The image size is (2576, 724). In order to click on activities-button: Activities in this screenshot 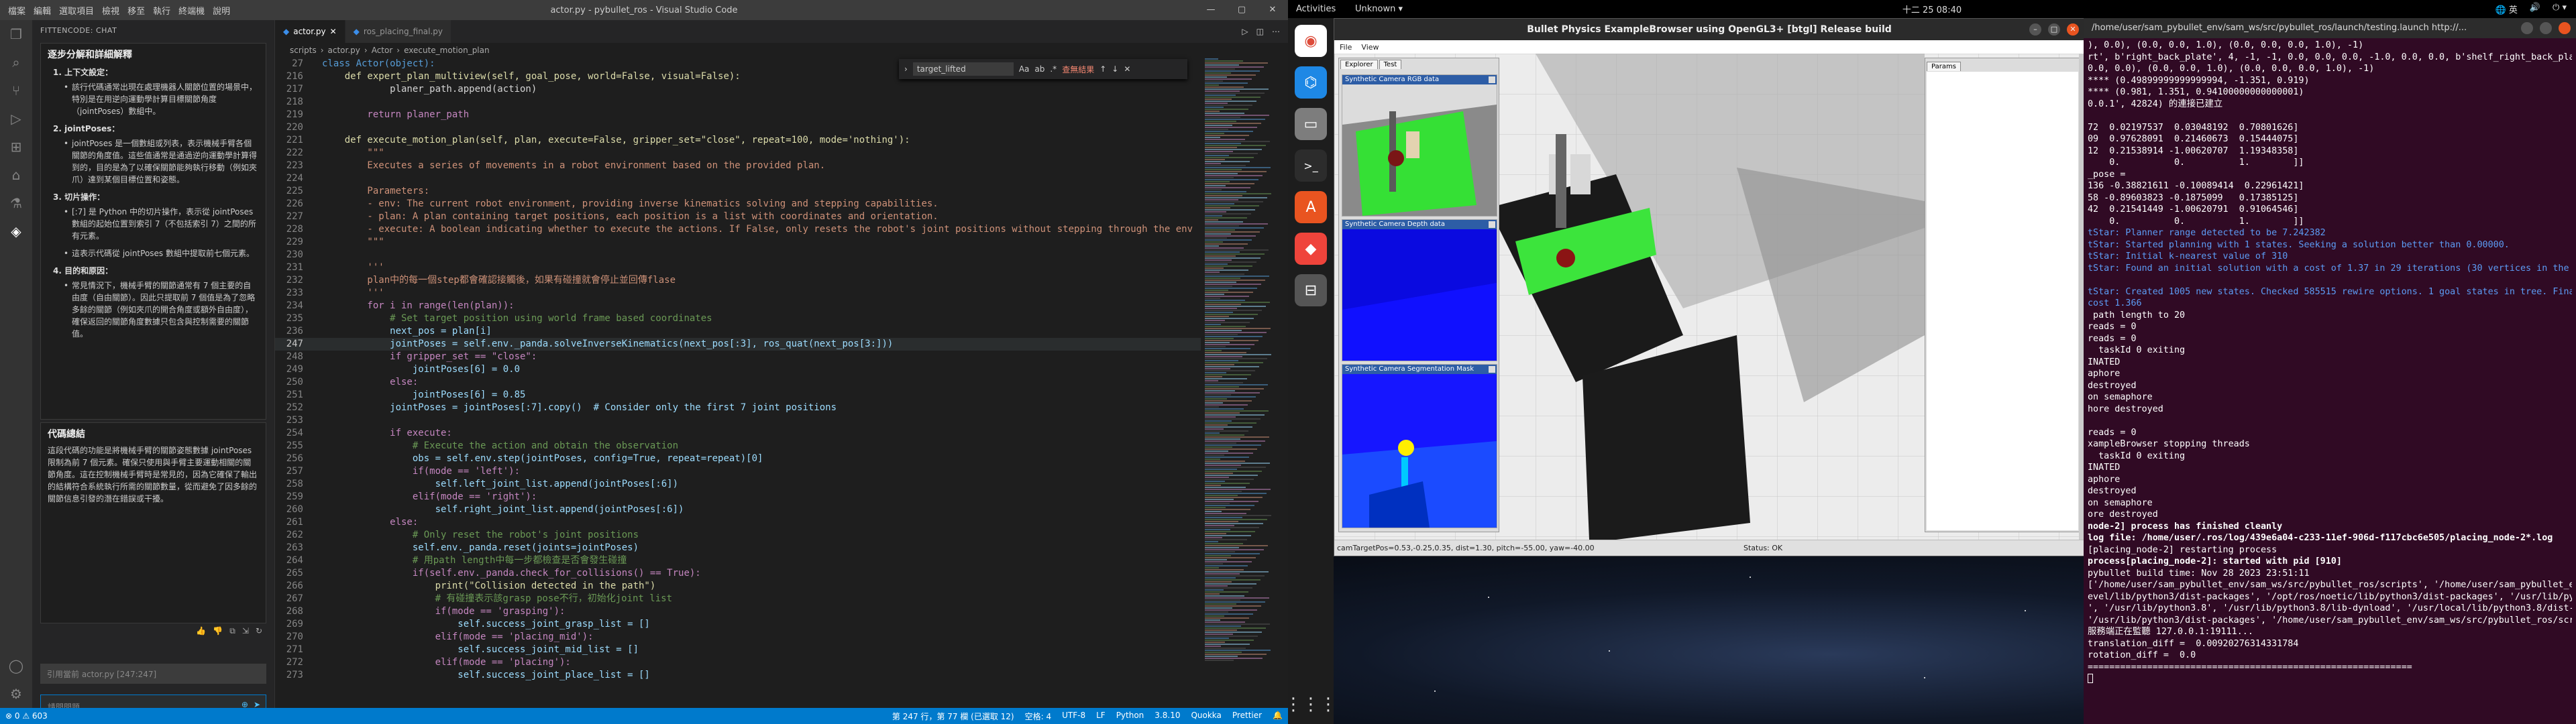, I will do `click(1318, 9)`.